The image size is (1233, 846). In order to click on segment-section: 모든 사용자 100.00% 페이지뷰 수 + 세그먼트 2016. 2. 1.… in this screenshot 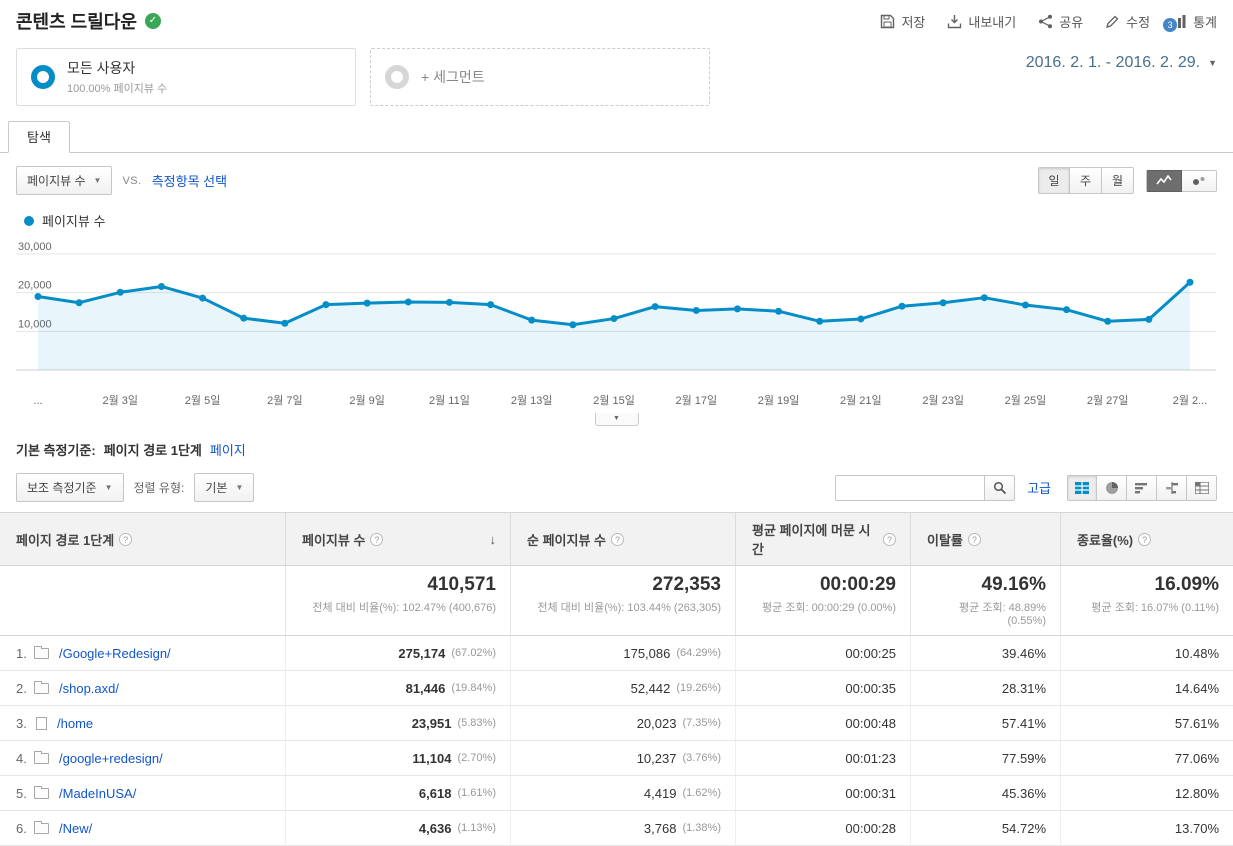, I will do `click(616, 80)`.